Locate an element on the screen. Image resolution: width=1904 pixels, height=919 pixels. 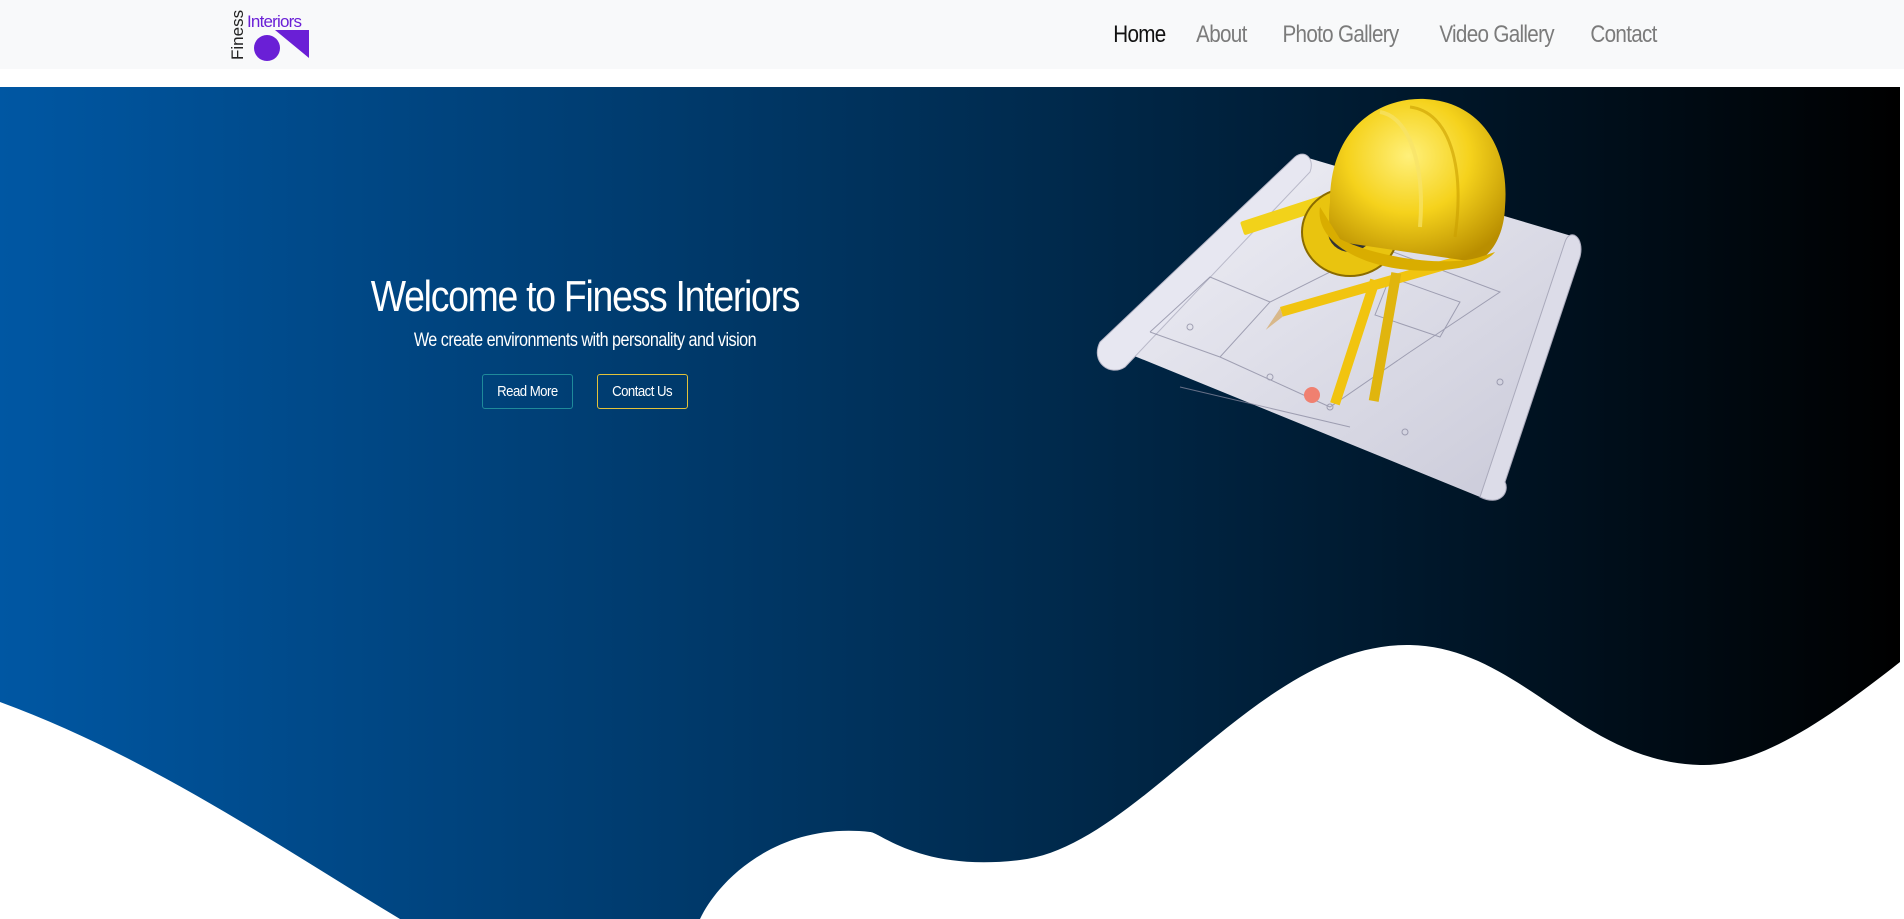
contact-us-label: Contact Us is located at coordinates (642, 391).